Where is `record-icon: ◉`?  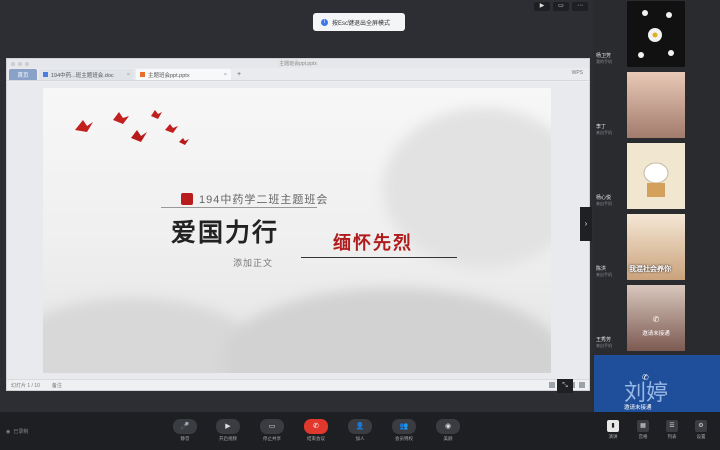
record-icon: ◉ is located at coordinates (8, 431).